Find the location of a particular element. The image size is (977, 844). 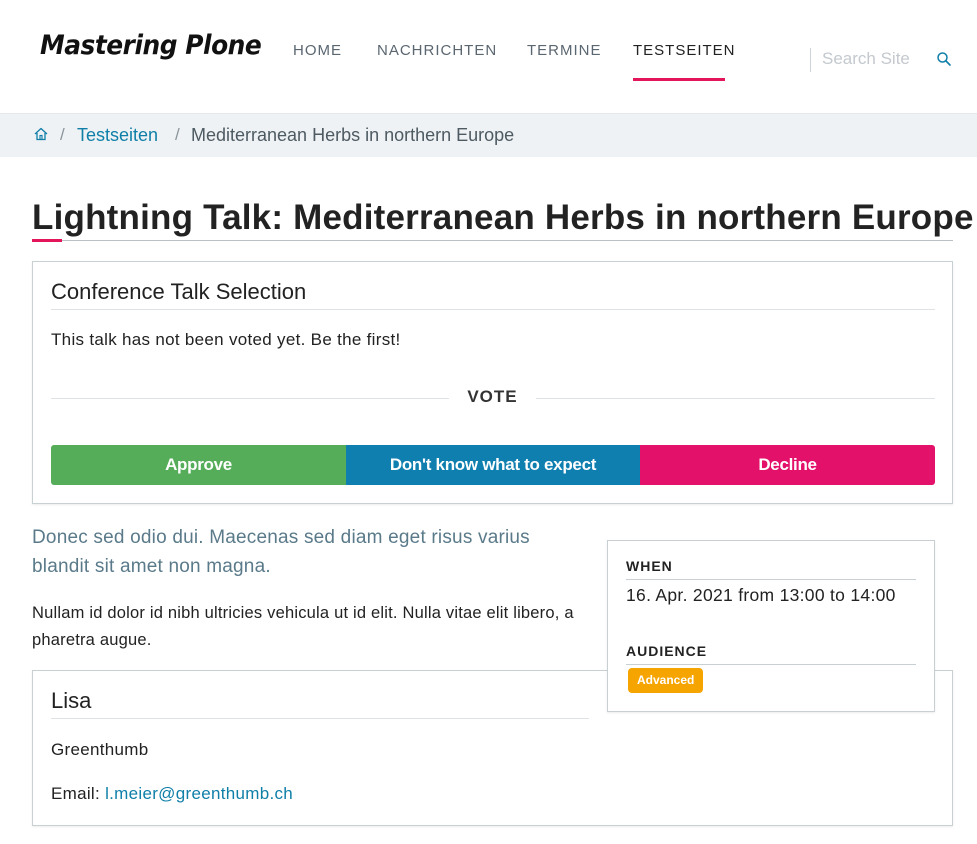

active-nav-indicator is located at coordinates (679, 79).